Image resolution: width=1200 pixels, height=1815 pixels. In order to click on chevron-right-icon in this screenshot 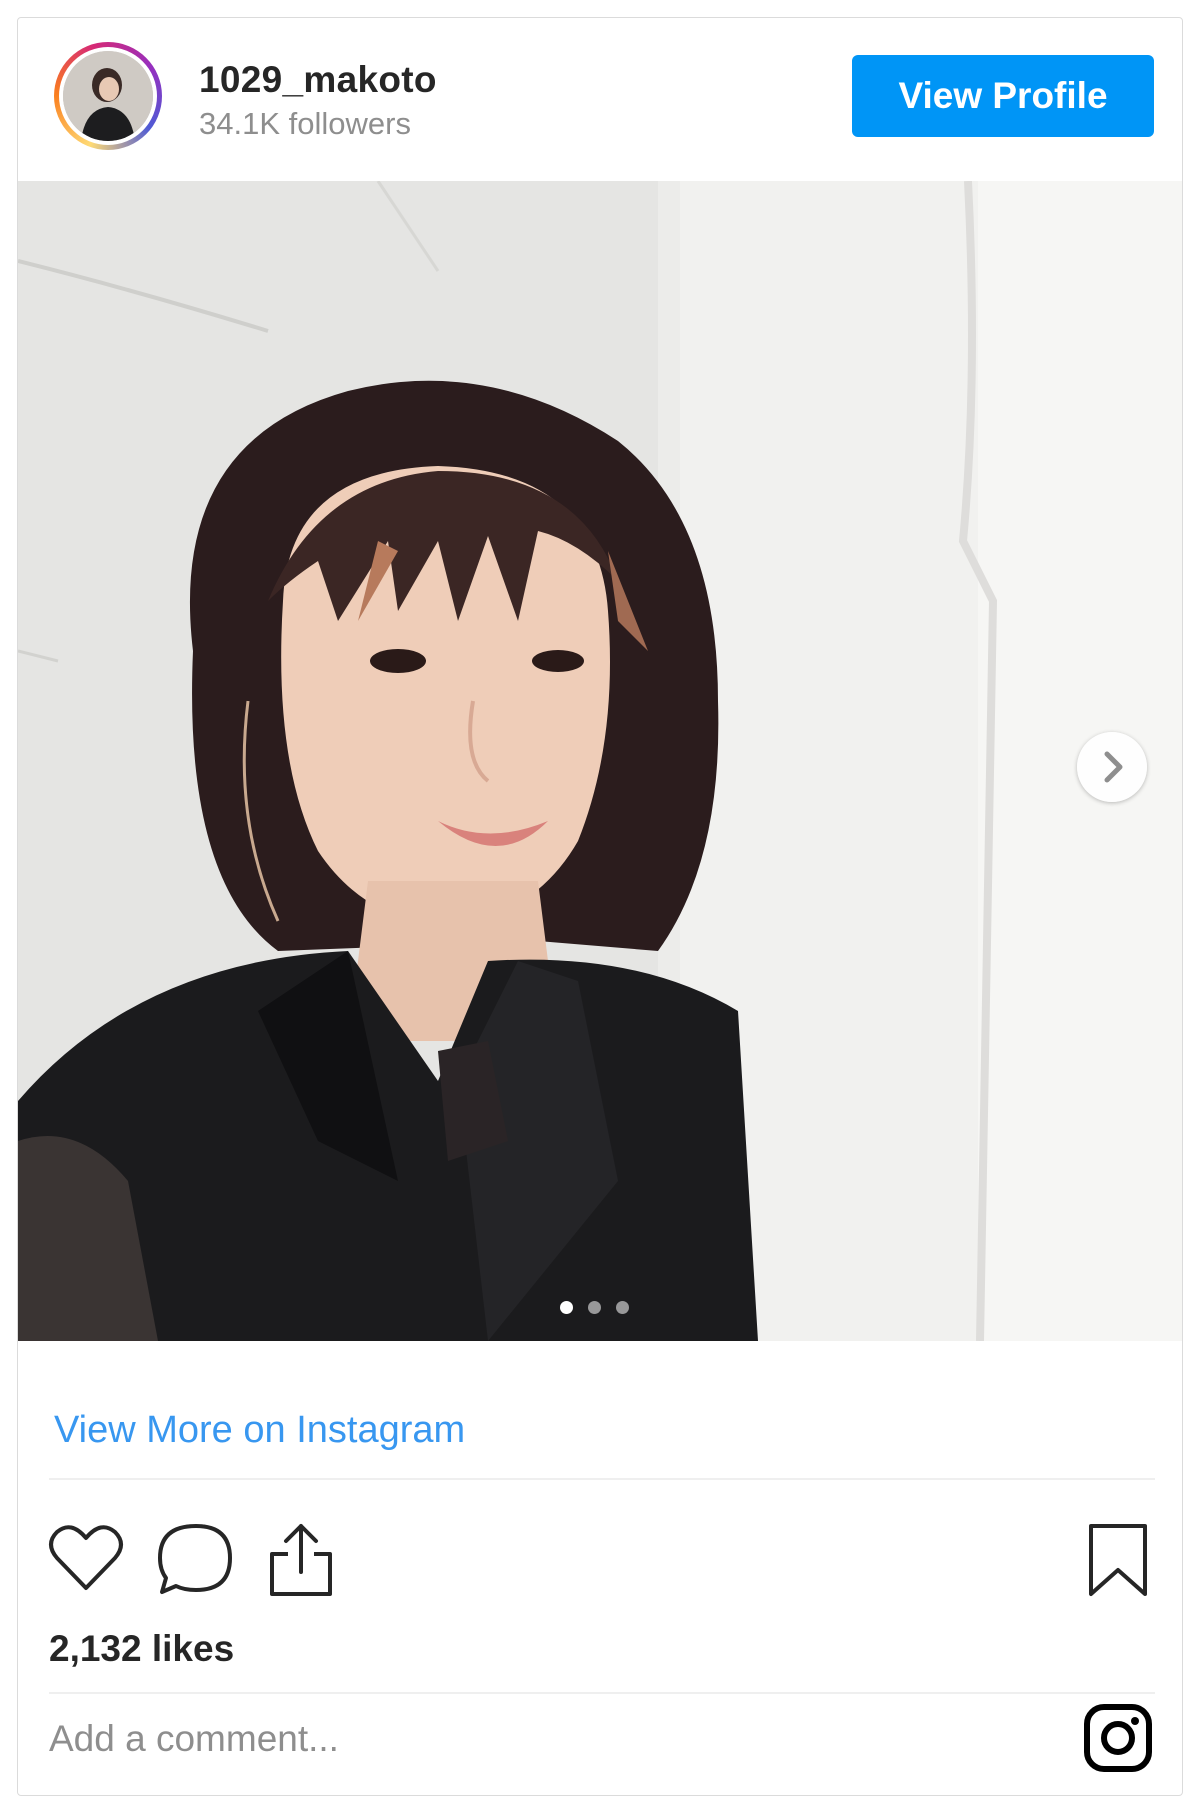, I will do `click(1113, 767)`.